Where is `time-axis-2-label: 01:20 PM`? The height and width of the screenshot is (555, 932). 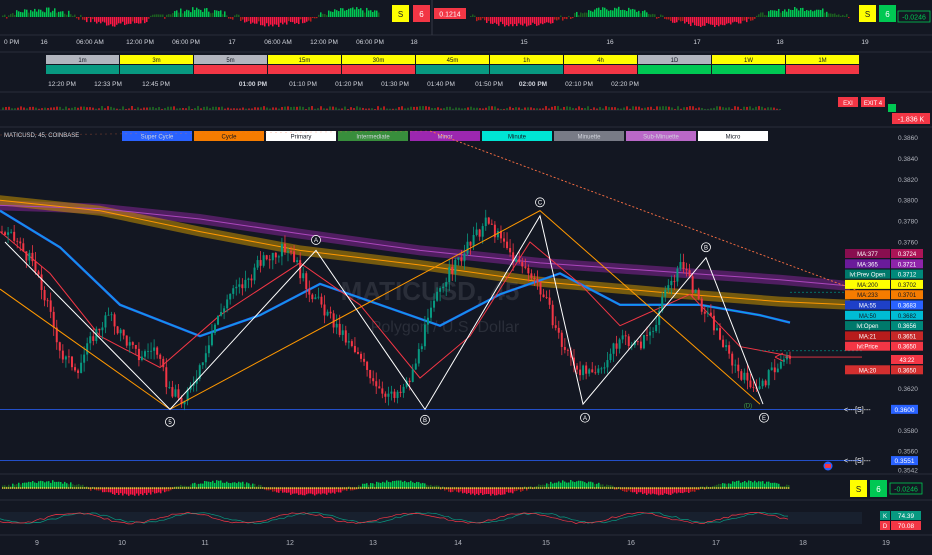
time-axis-2-label: 01:20 PM is located at coordinates (349, 84).